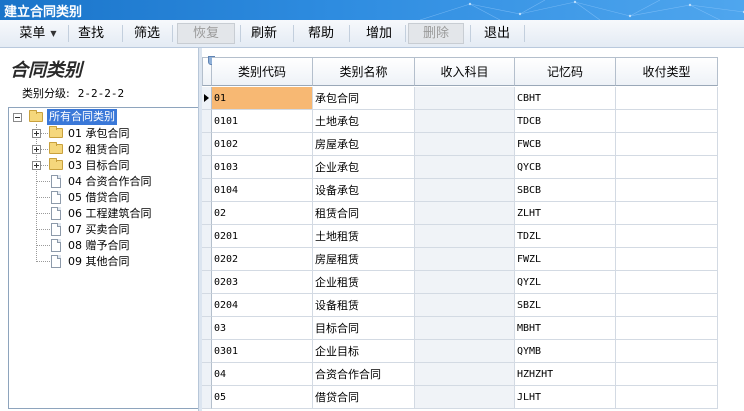 Image resolution: width=744 pixels, height=411 pixels. I want to click on table-row: 03 目标合同 MBHT, so click(473, 328).